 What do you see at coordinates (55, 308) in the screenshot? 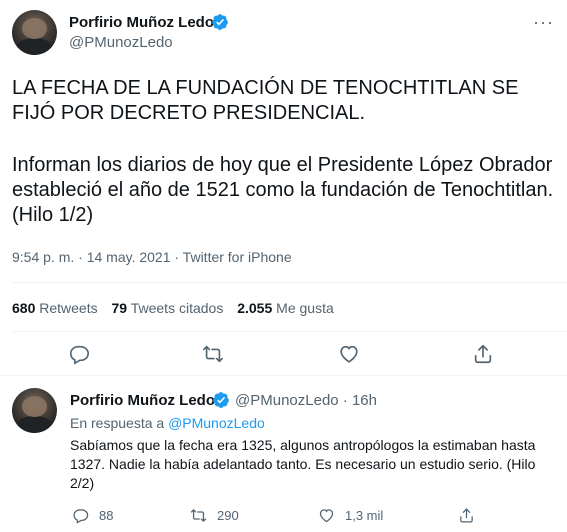
I see `retweets-stat: 680 Retweets` at bounding box center [55, 308].